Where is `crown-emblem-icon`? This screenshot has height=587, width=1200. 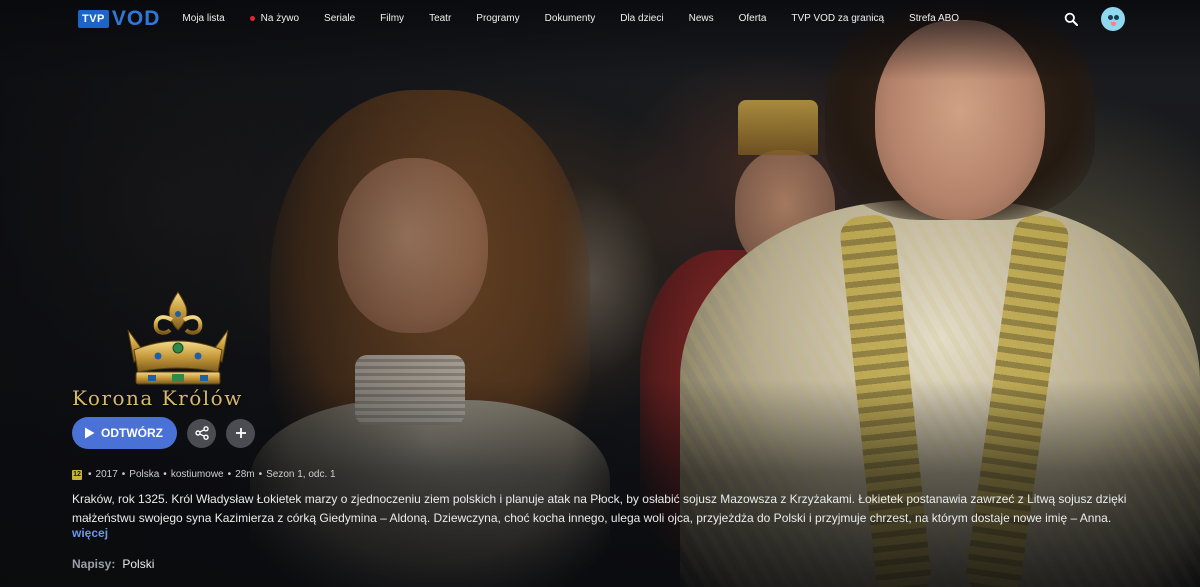
crown-emblem-icon is located at coordinates (178, 338).